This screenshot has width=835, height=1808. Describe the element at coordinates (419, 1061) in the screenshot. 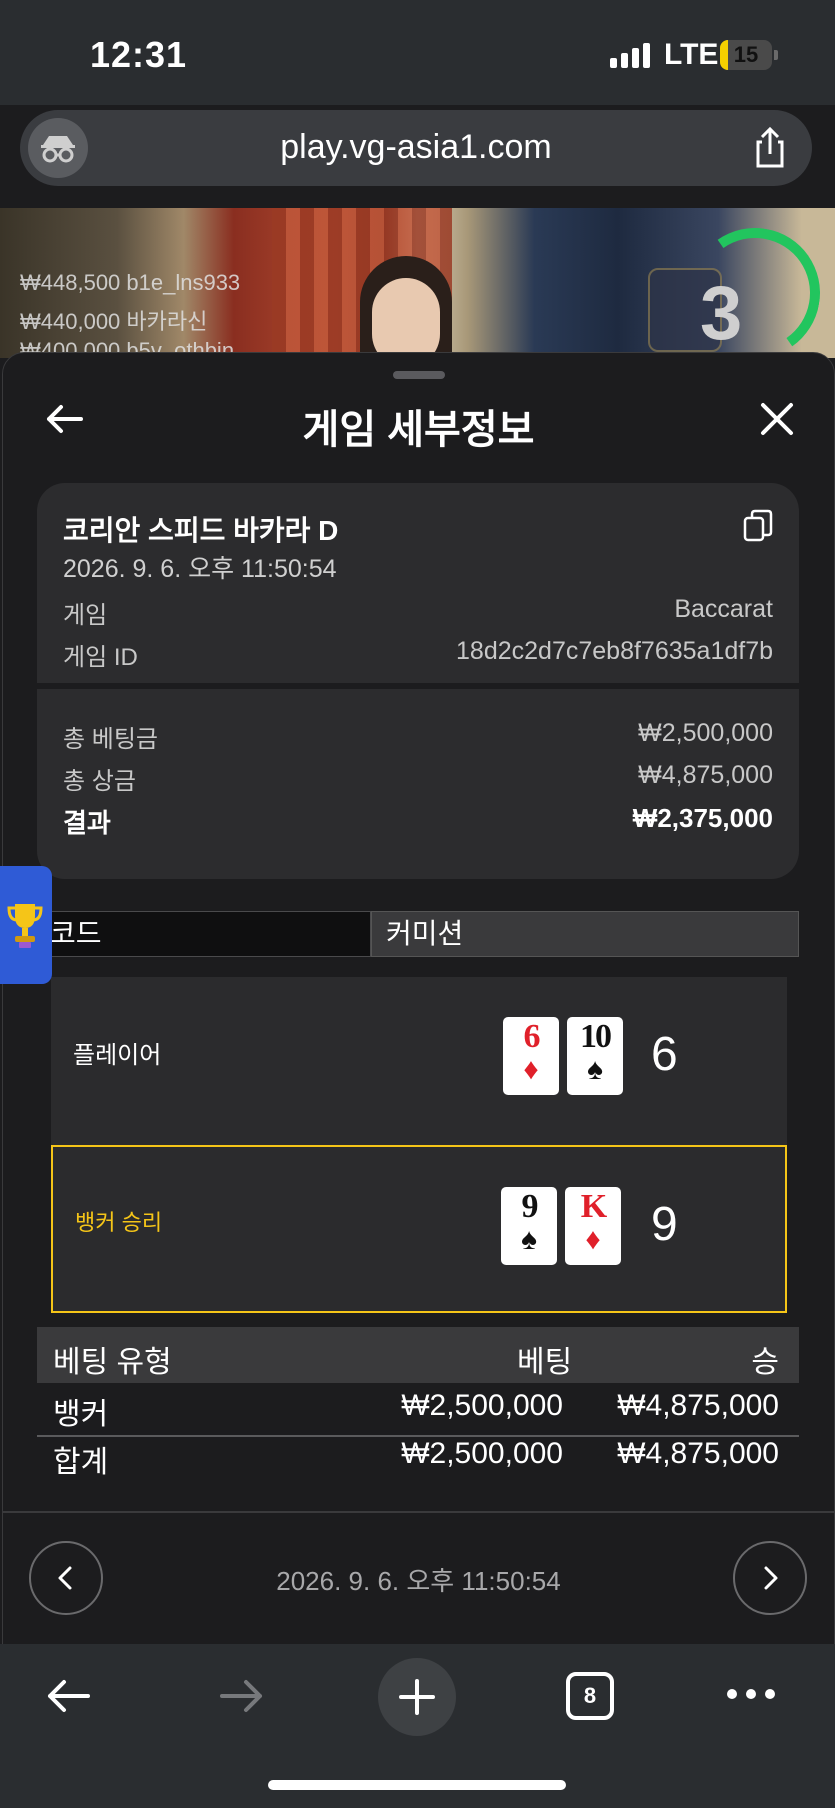

I see `player-hand-row: 플레이어 6 ♦ 10 ♠ 6` at that location.